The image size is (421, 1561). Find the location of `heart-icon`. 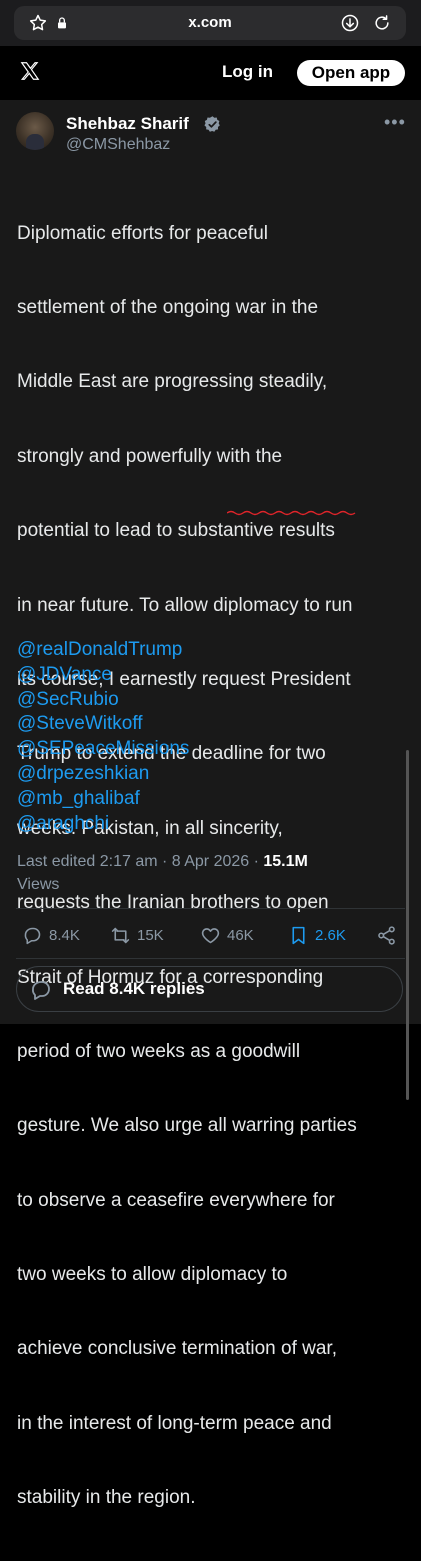

heart-icon is located at coordinates (210, 935).